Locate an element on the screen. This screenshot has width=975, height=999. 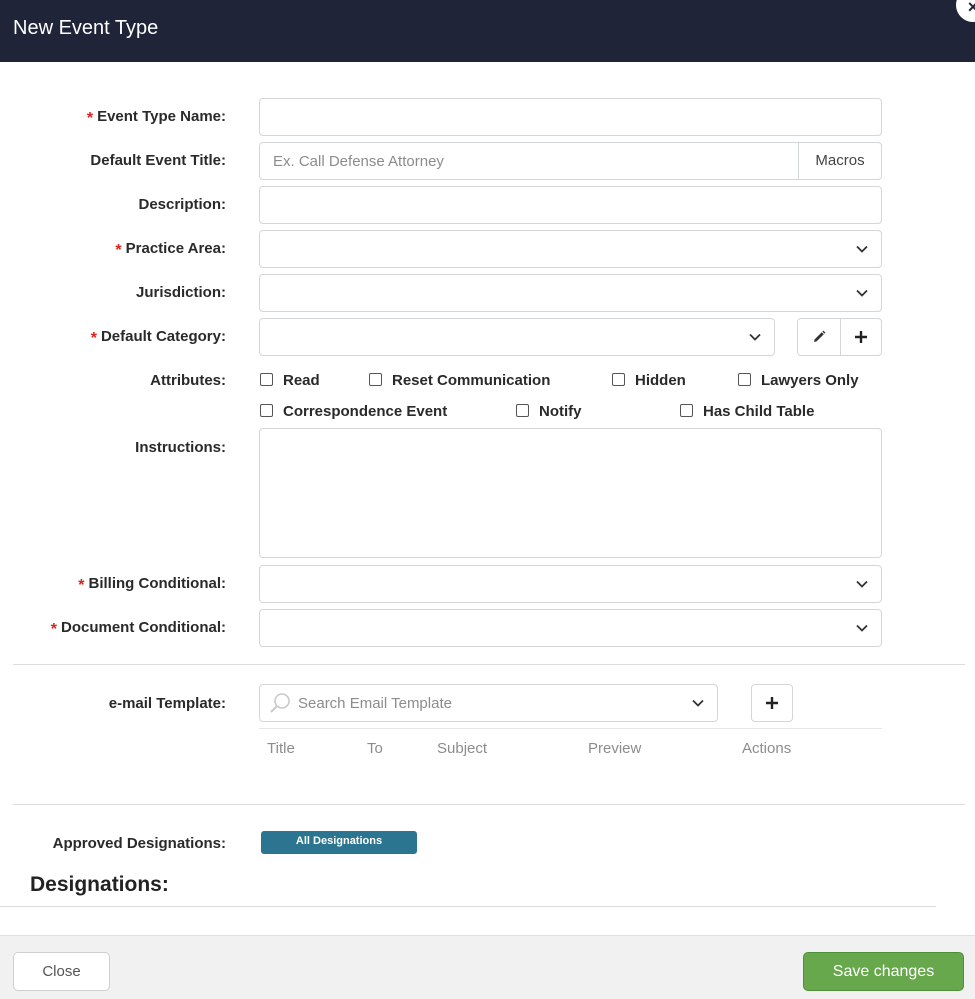
default-event-title-placeholder: Ex. Call Defense Attorney is located at coordinates (358, 161).